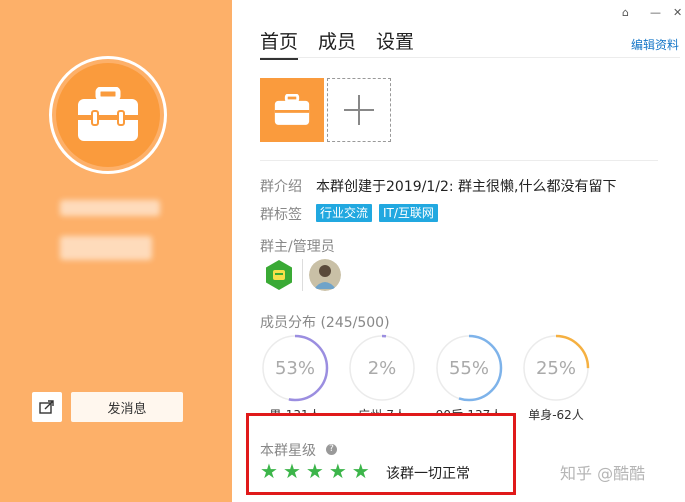  I want to click on add-photo-button, so click(359, 110).